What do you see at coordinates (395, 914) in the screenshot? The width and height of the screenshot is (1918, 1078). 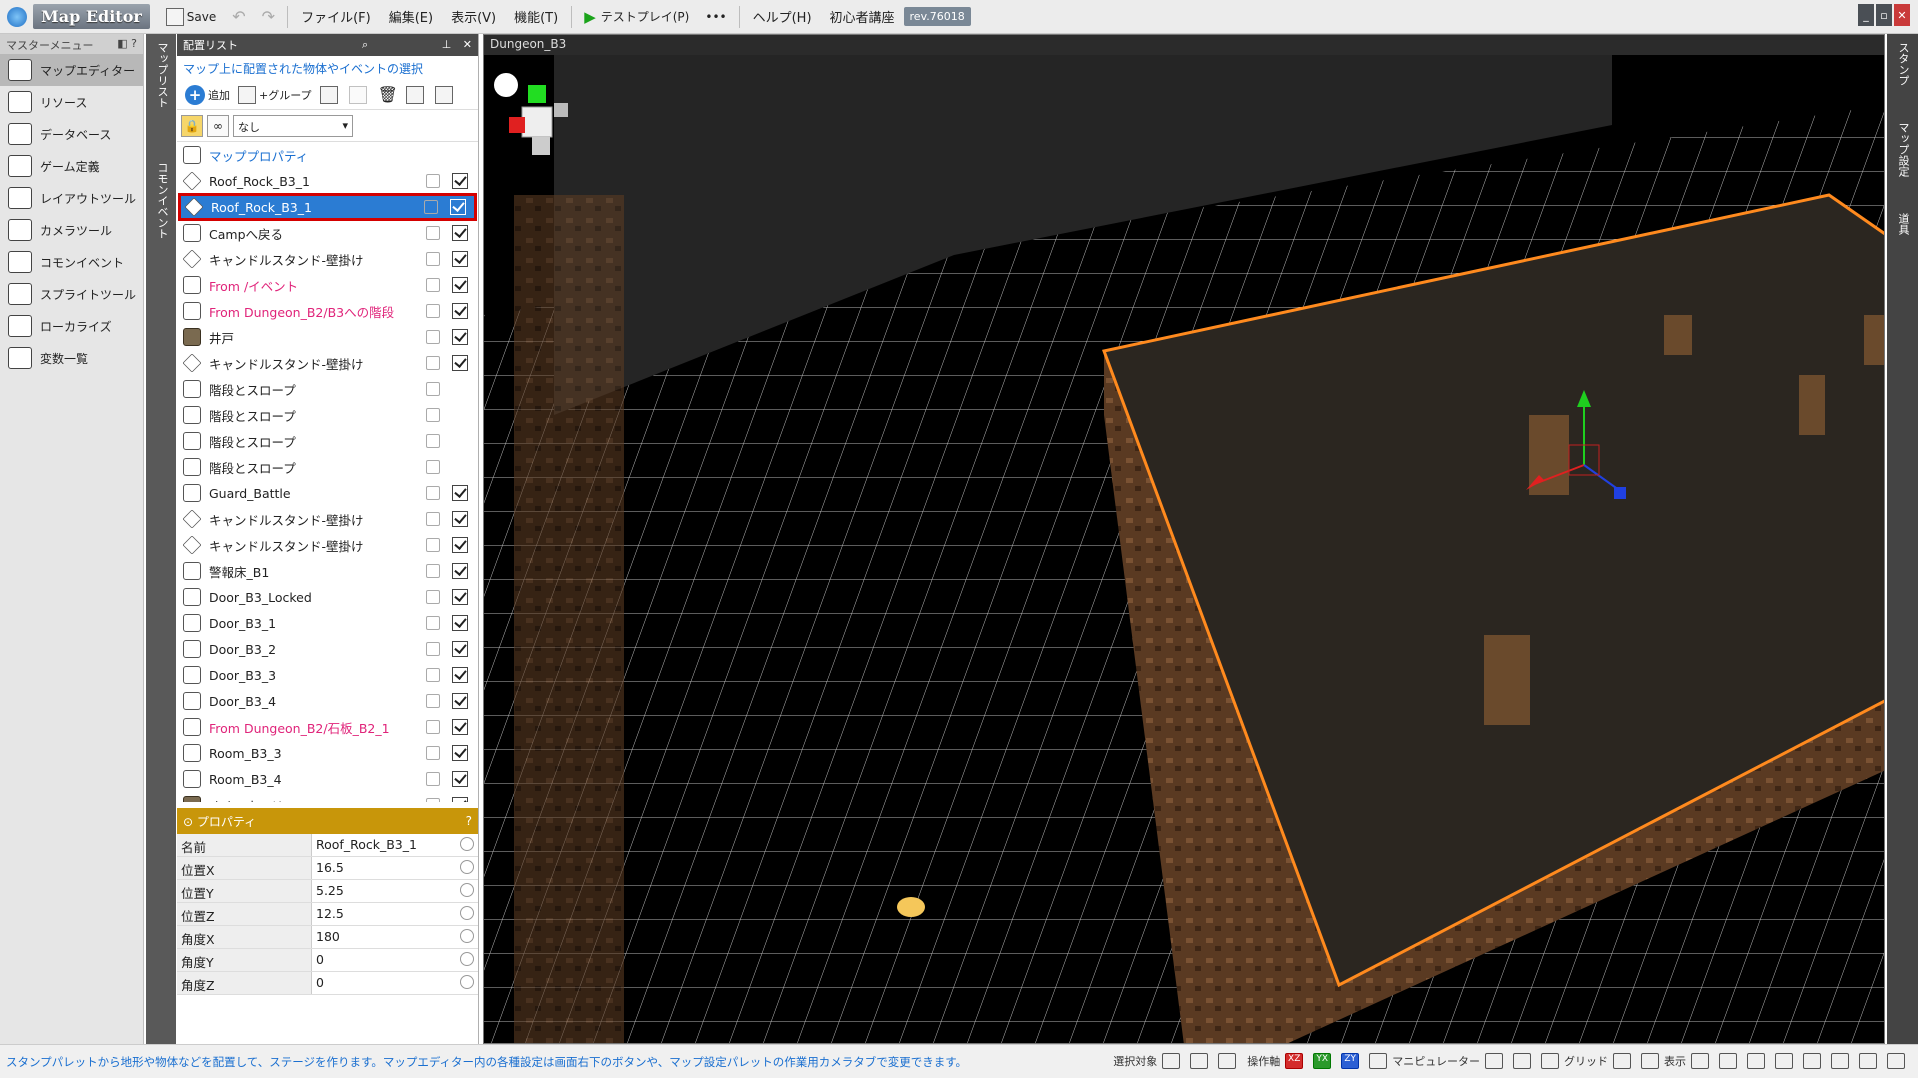 I see `property-value-field: 12.5` at bounding box center [395, 914].